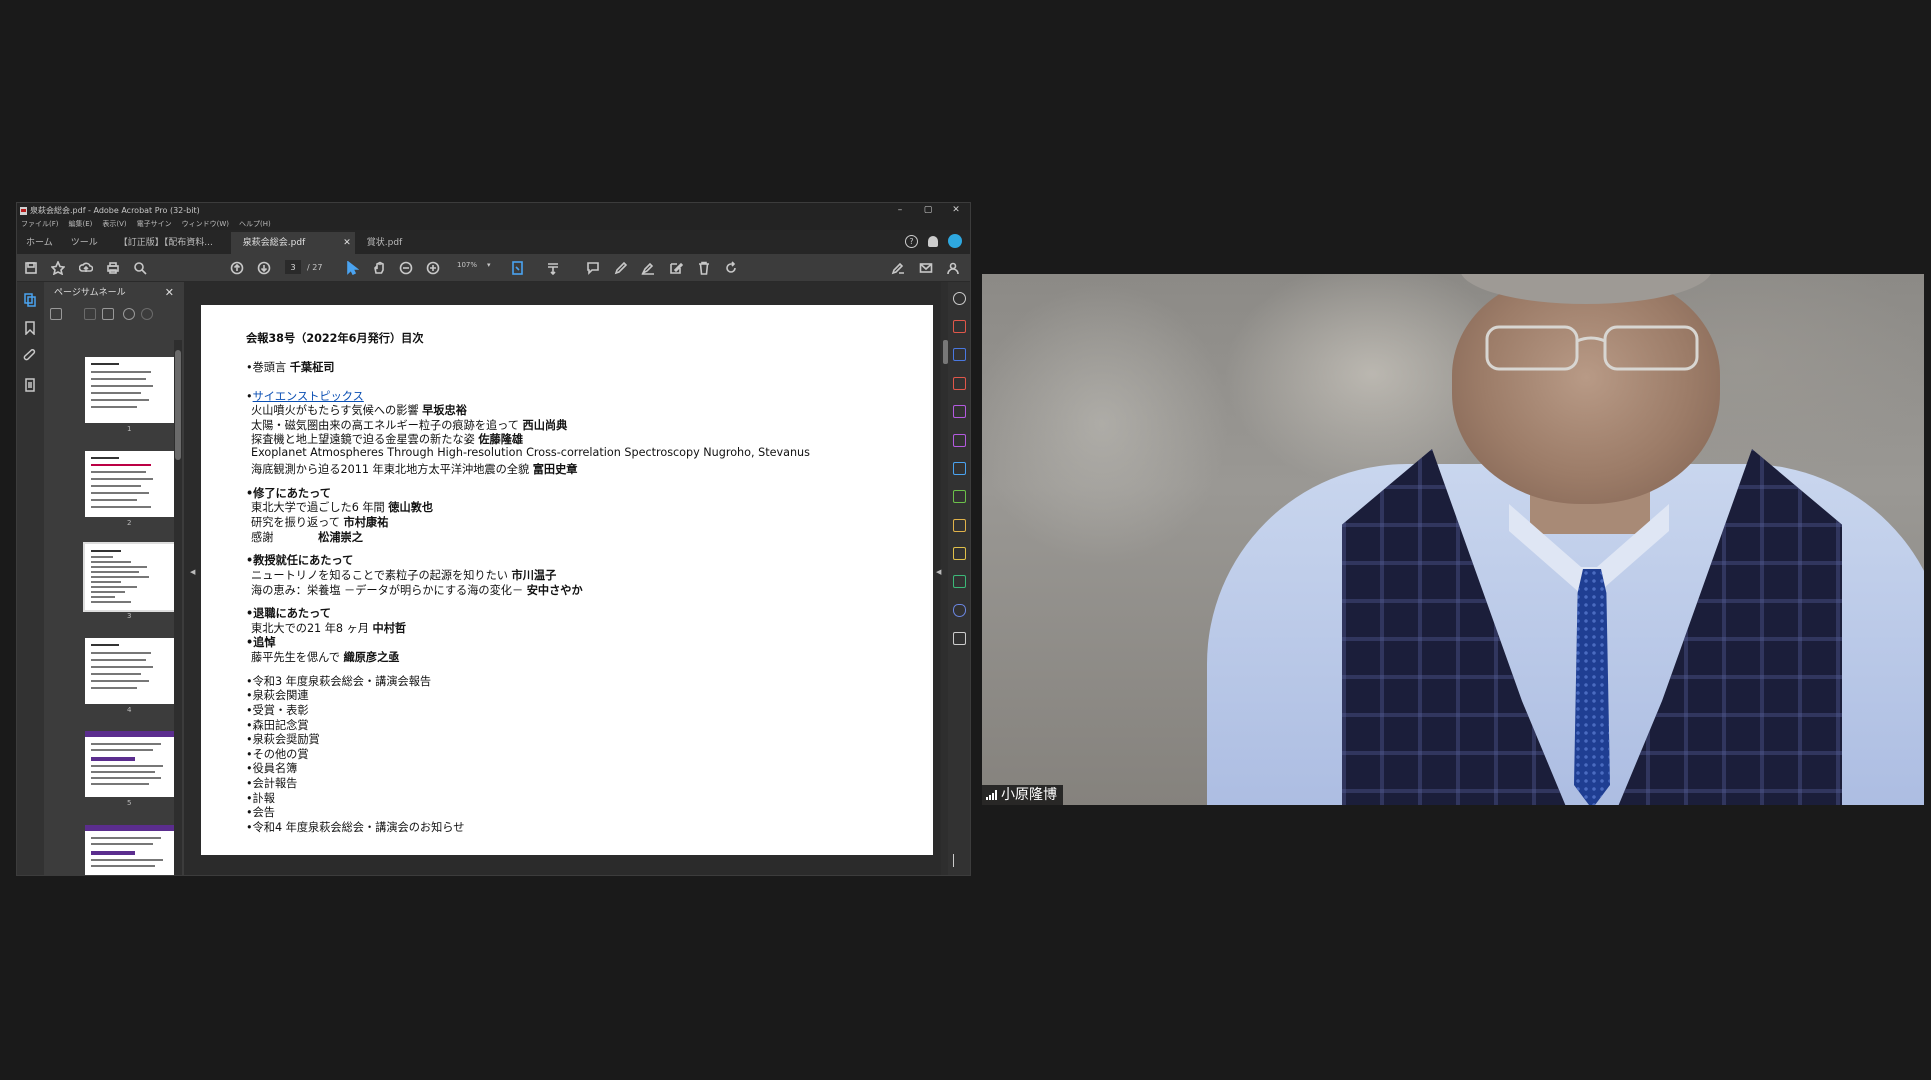  Describe the element at coordinates (1022, 795) in the screenshot. I see `participant-name-tag: 小原隆博` at that location.